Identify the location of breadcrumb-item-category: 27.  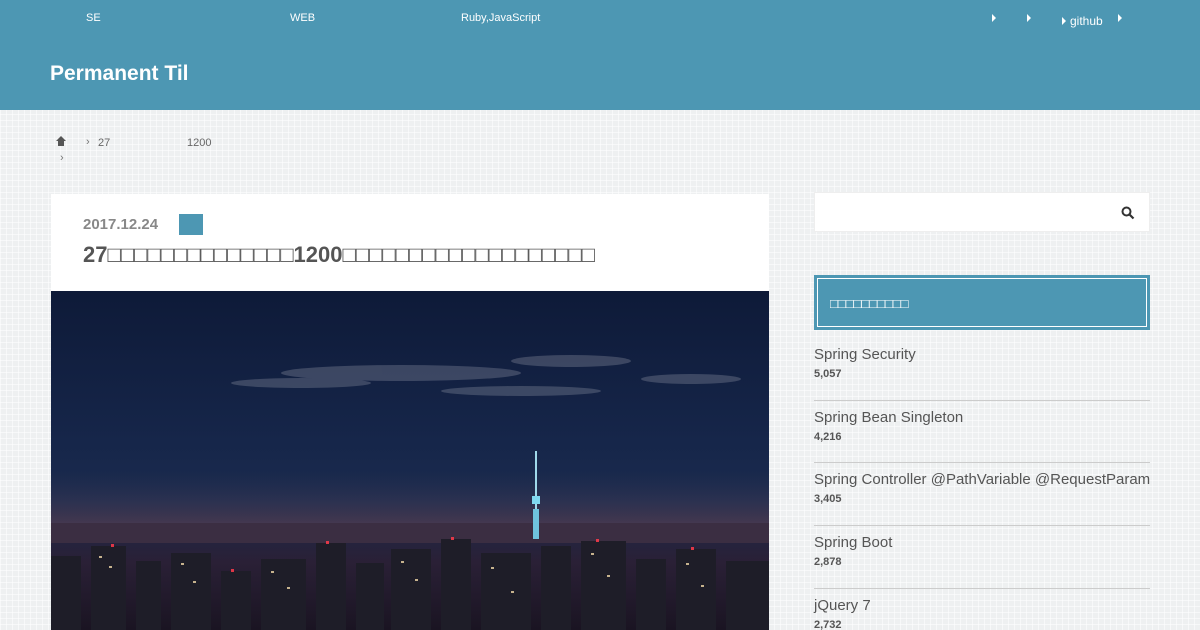
(104, 143).